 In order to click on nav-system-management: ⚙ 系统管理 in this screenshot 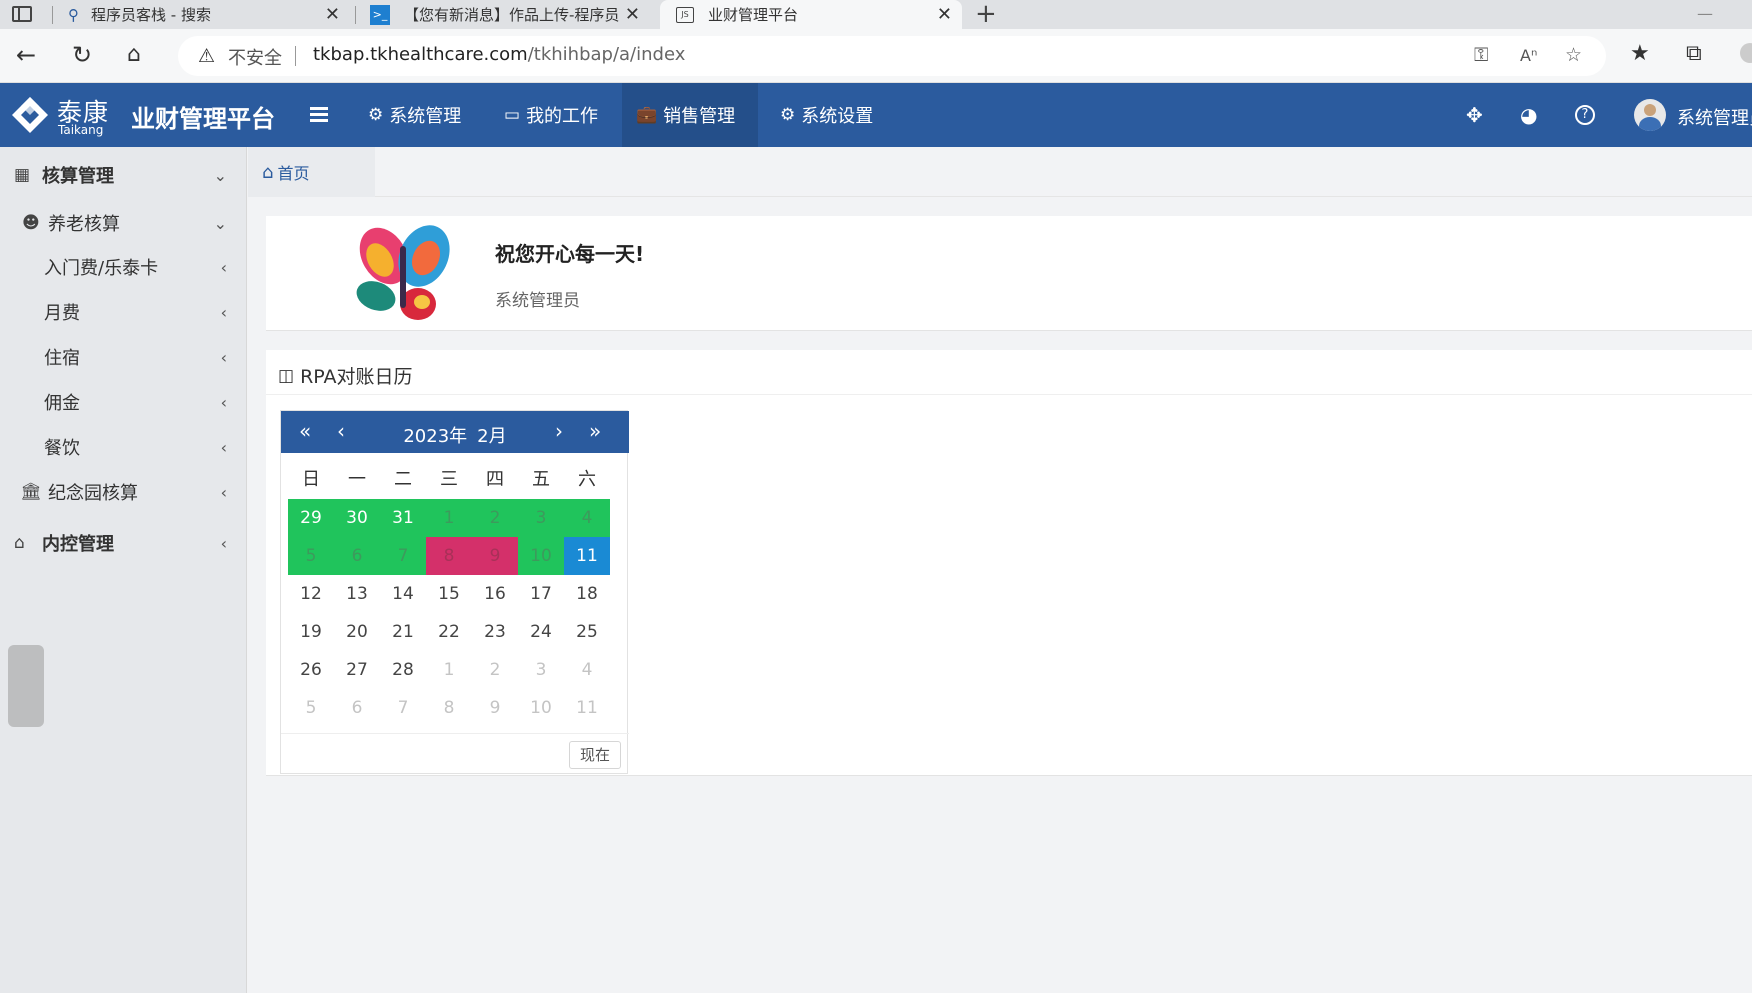, I will do `click(414, 115)`.